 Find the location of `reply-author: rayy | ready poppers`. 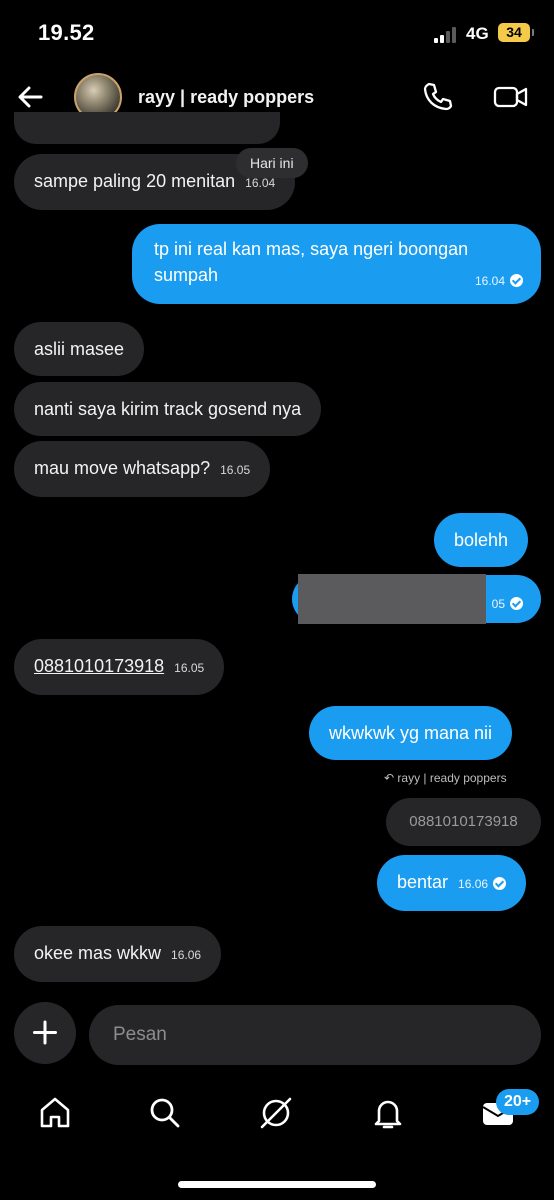

reply-author: rayy | ready poppers is located at coordinates (452, 778).